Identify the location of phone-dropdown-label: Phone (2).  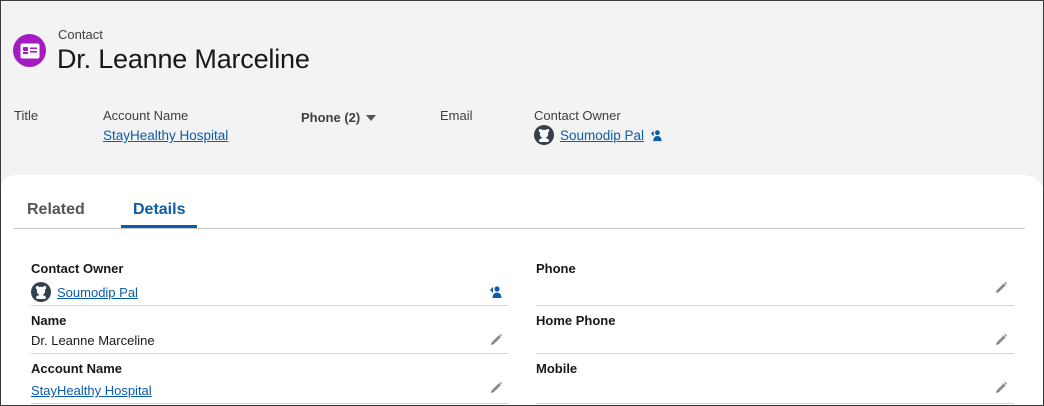
(331, 117).